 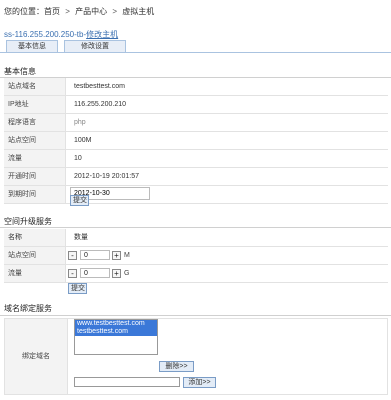 I want to click on list-item: testbesttest.com, so click(x=116, y=332).